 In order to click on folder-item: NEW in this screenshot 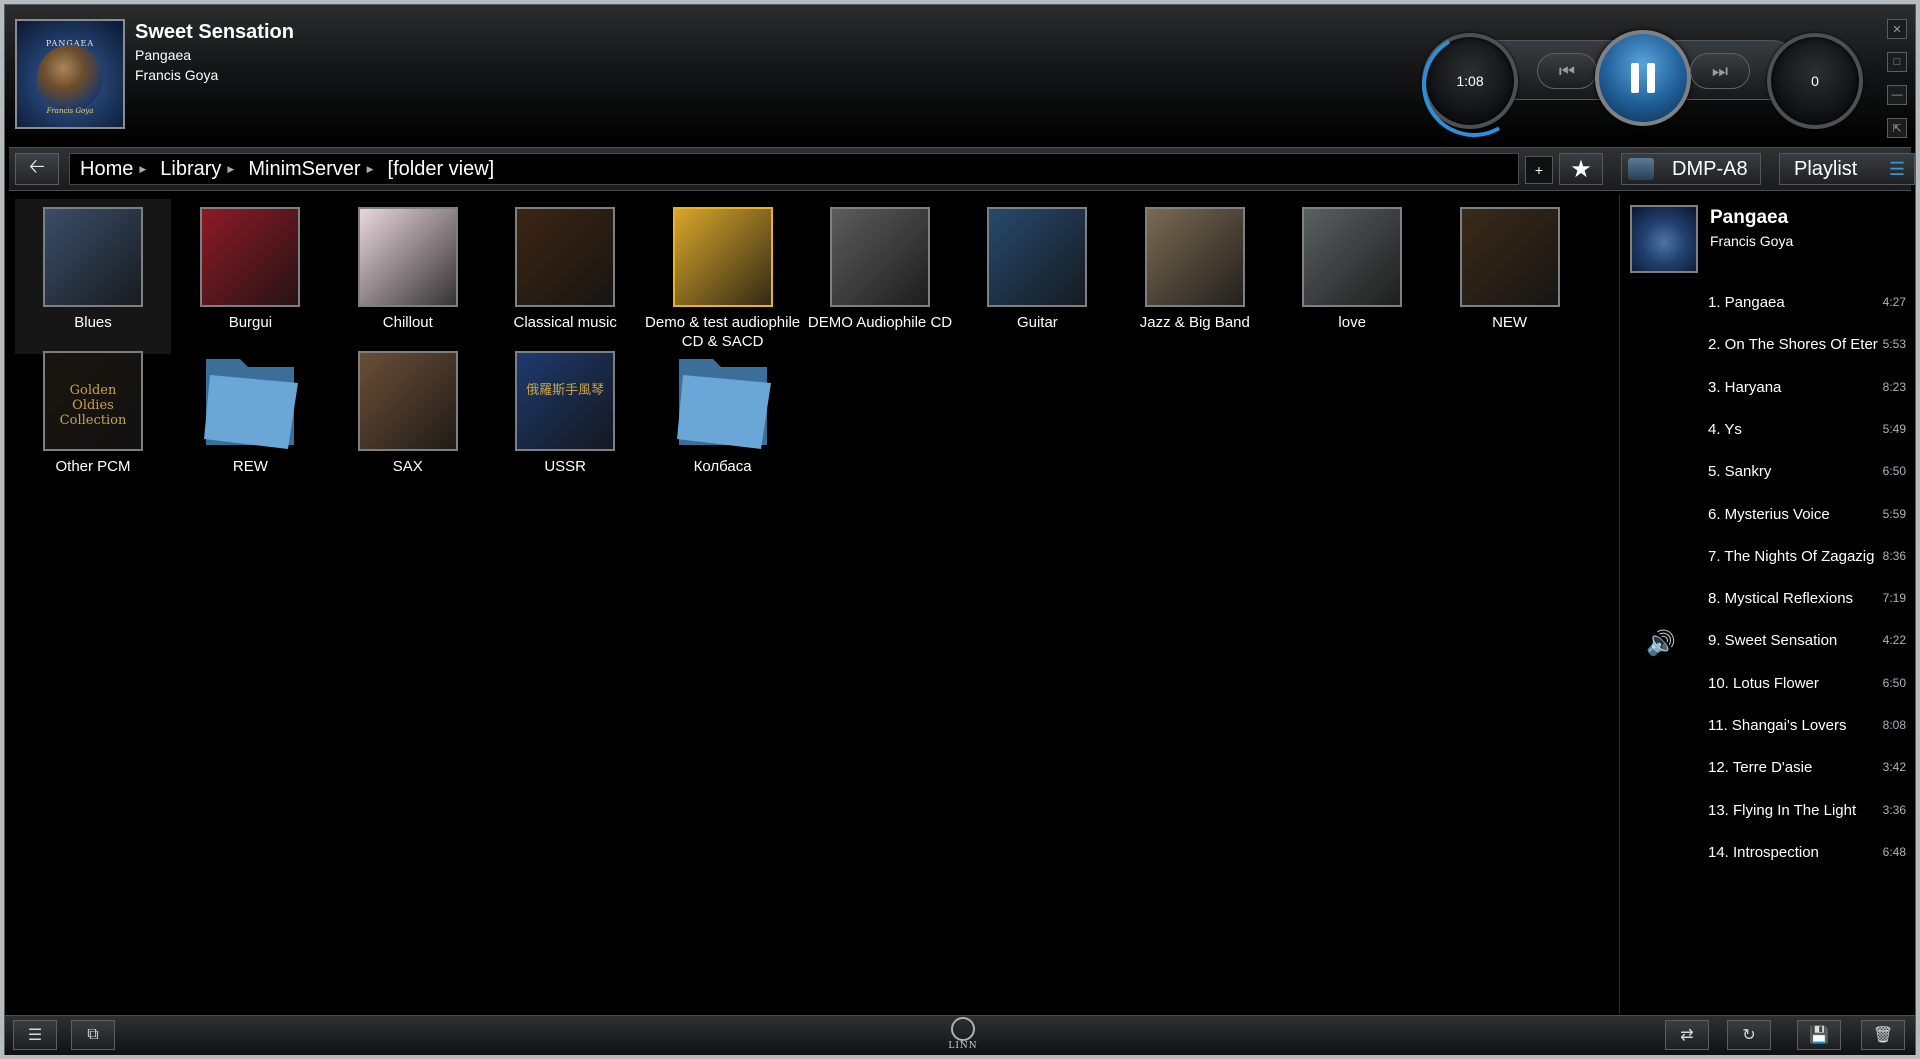, I will do `click(1510, 276)`.